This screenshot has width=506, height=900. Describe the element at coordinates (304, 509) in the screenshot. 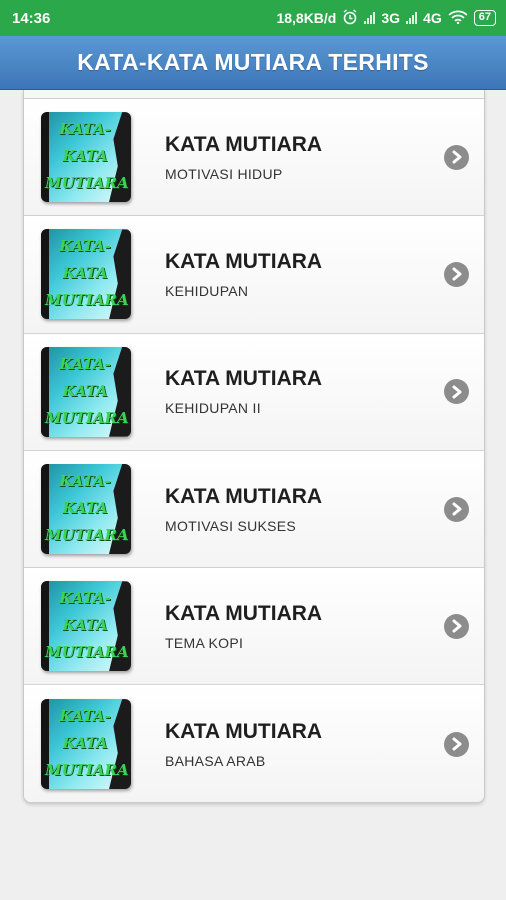

I see `item-texts: KATA MUTIARA MOTIVASI SUKSES` at that location.